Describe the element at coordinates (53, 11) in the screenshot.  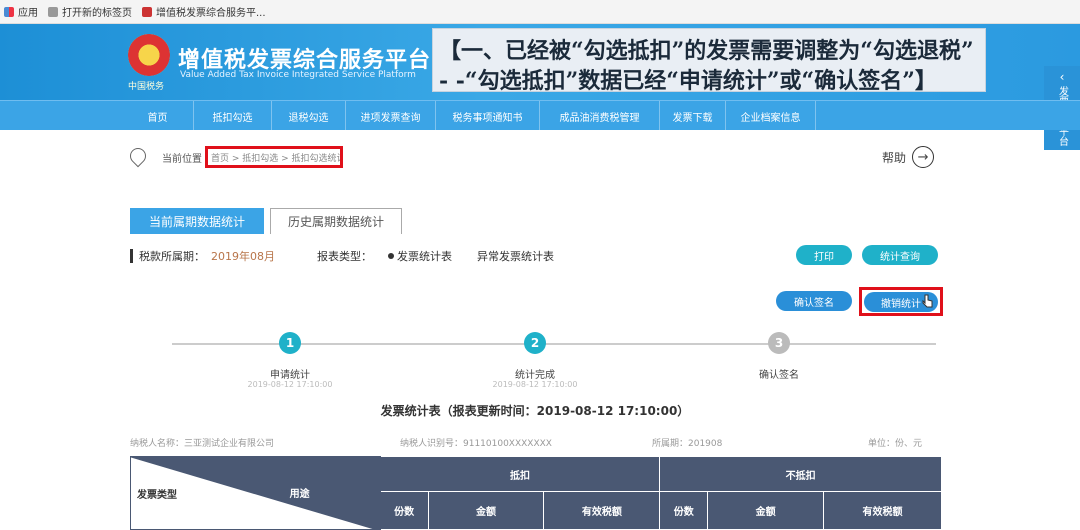
I see `page-icon` at that location.